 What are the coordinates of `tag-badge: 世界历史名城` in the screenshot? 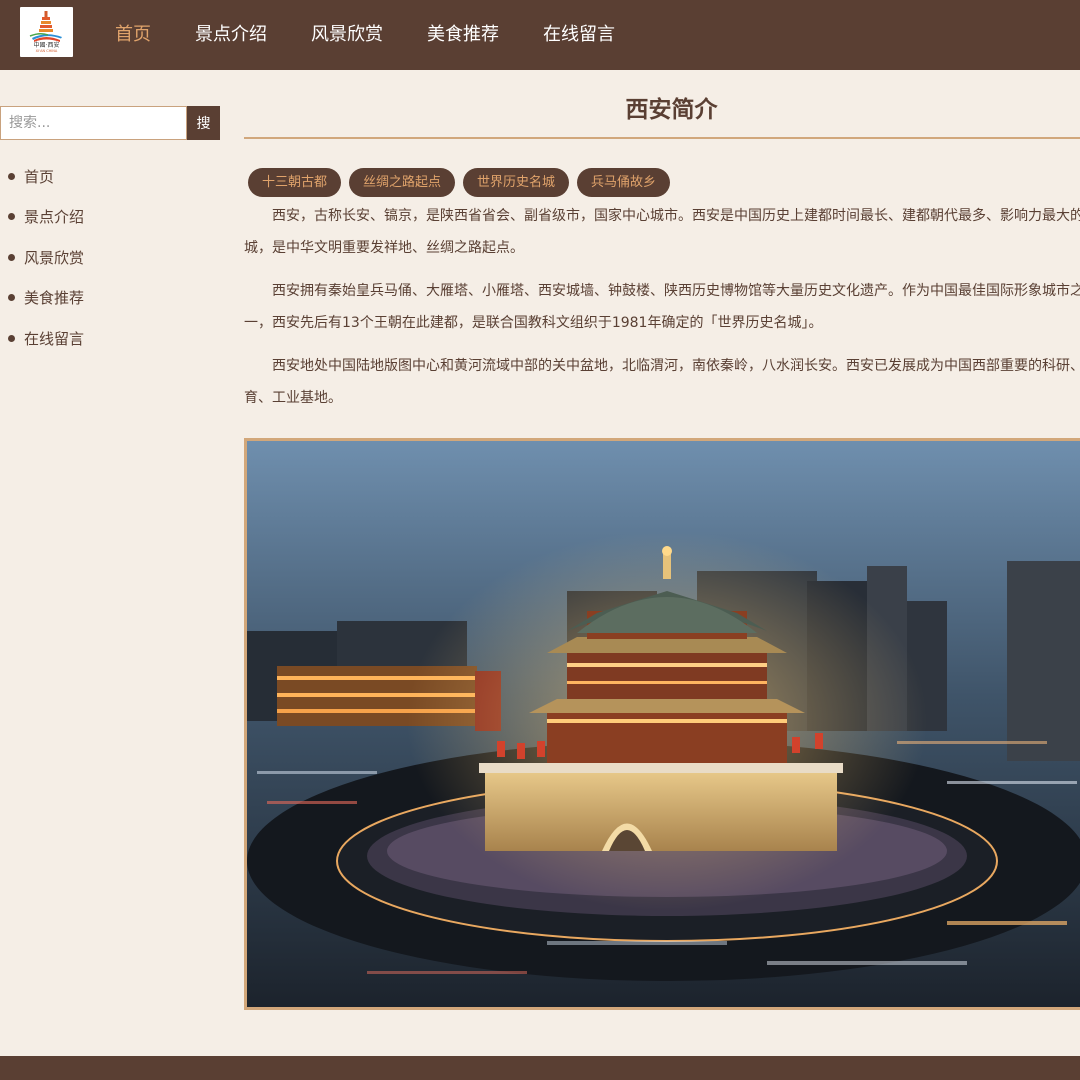 It's located at (516, 182).